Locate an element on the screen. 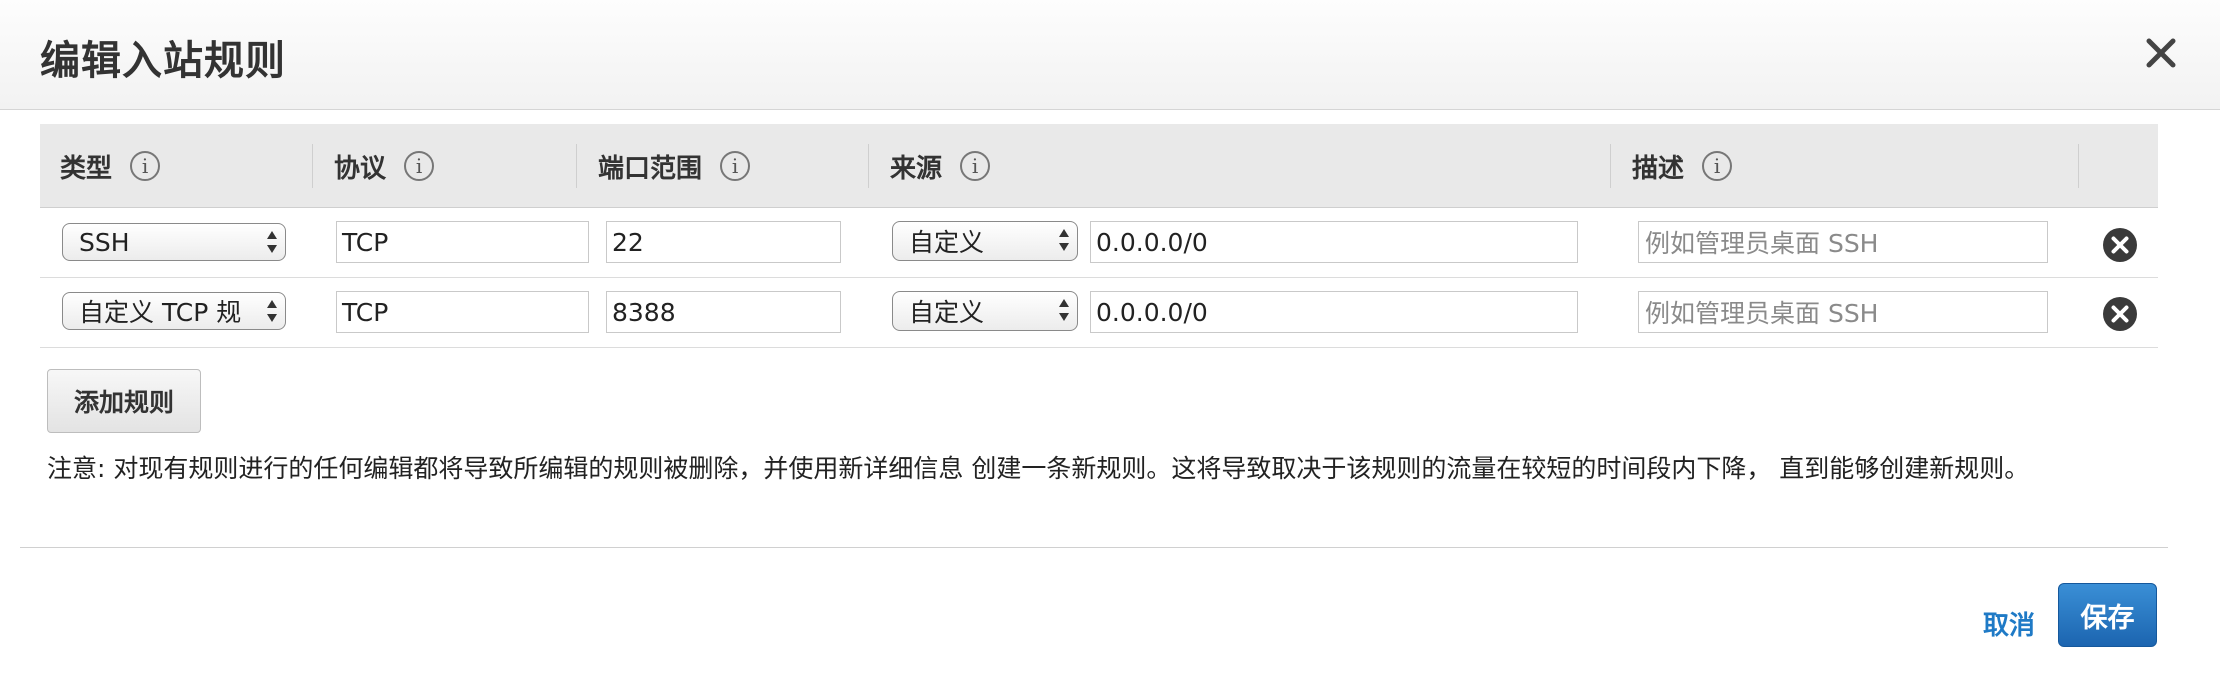 The height and width of the screenshot is (682, 2220). table-row: SSH TCP 22 自定义 0.0.0.0/0 例如管理员桌面 SSH is located at coordinates (1099, 243).